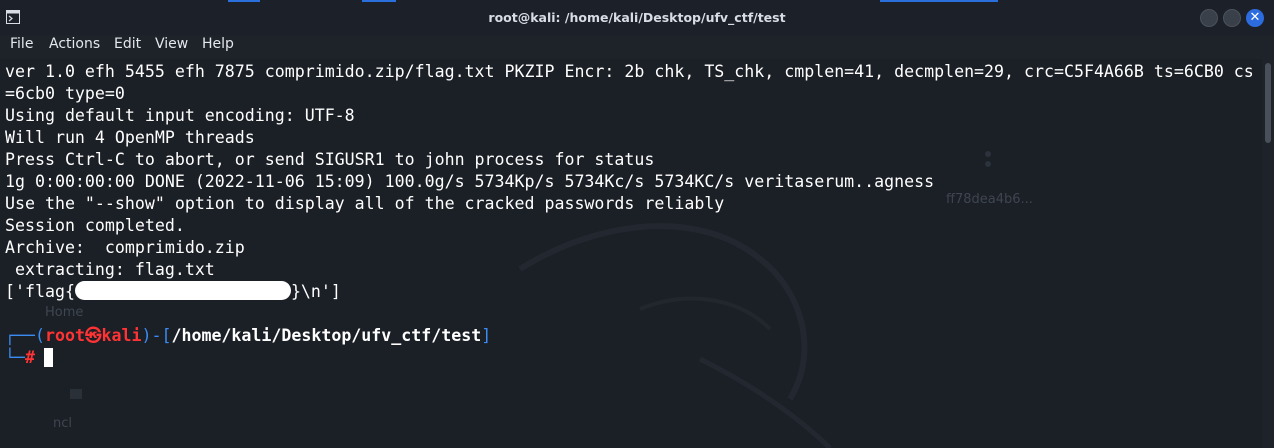 The image size is (1274, 448). Describe the element at coordinates (48, 357) in the screenshot. I see `text-cursor` at that location.